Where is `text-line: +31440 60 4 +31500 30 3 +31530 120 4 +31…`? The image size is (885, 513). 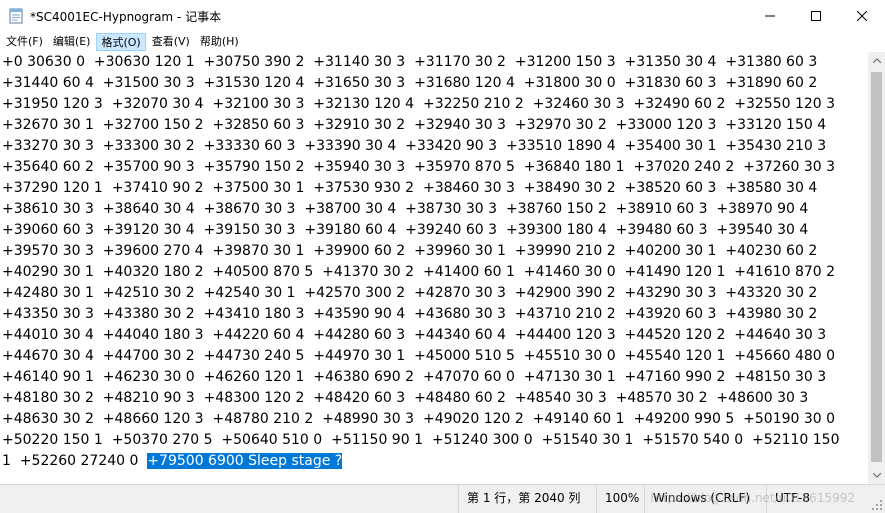
text-line: +31440 60 4 +31500 30 3 +31530 120 4 +31… is located at coordinates (410, 83).